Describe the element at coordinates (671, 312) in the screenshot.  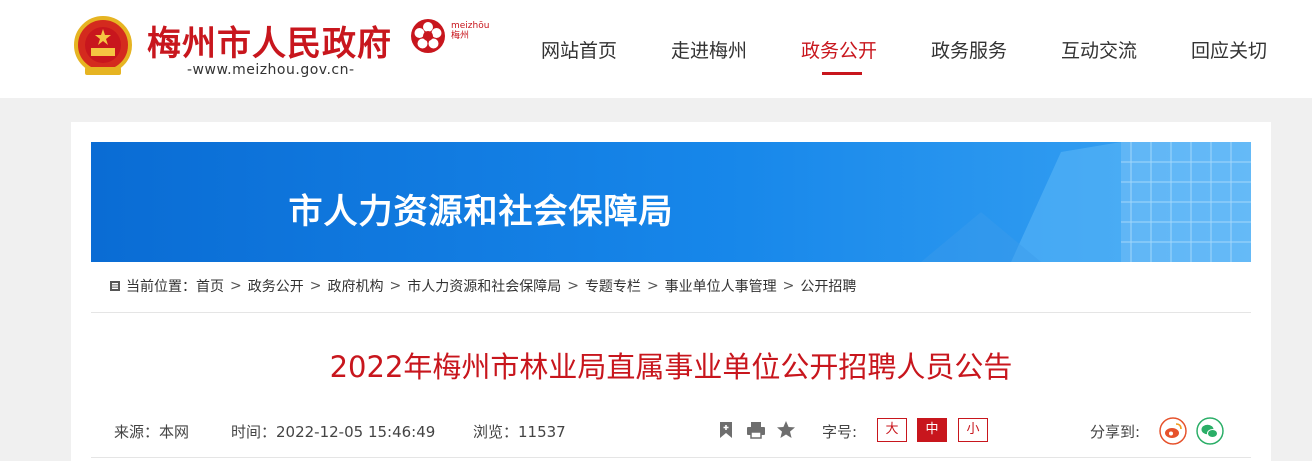
I see `breadcrumb-divider` at that location.